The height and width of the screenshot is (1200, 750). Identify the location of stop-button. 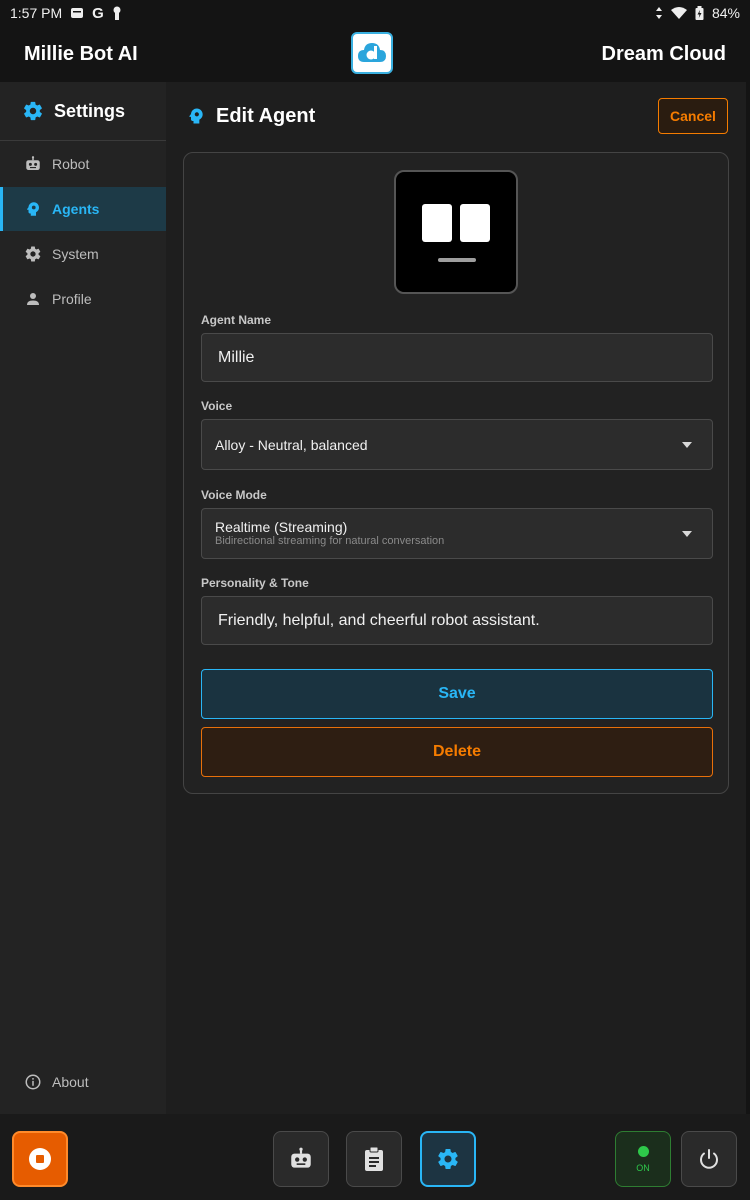
(40, 1159).